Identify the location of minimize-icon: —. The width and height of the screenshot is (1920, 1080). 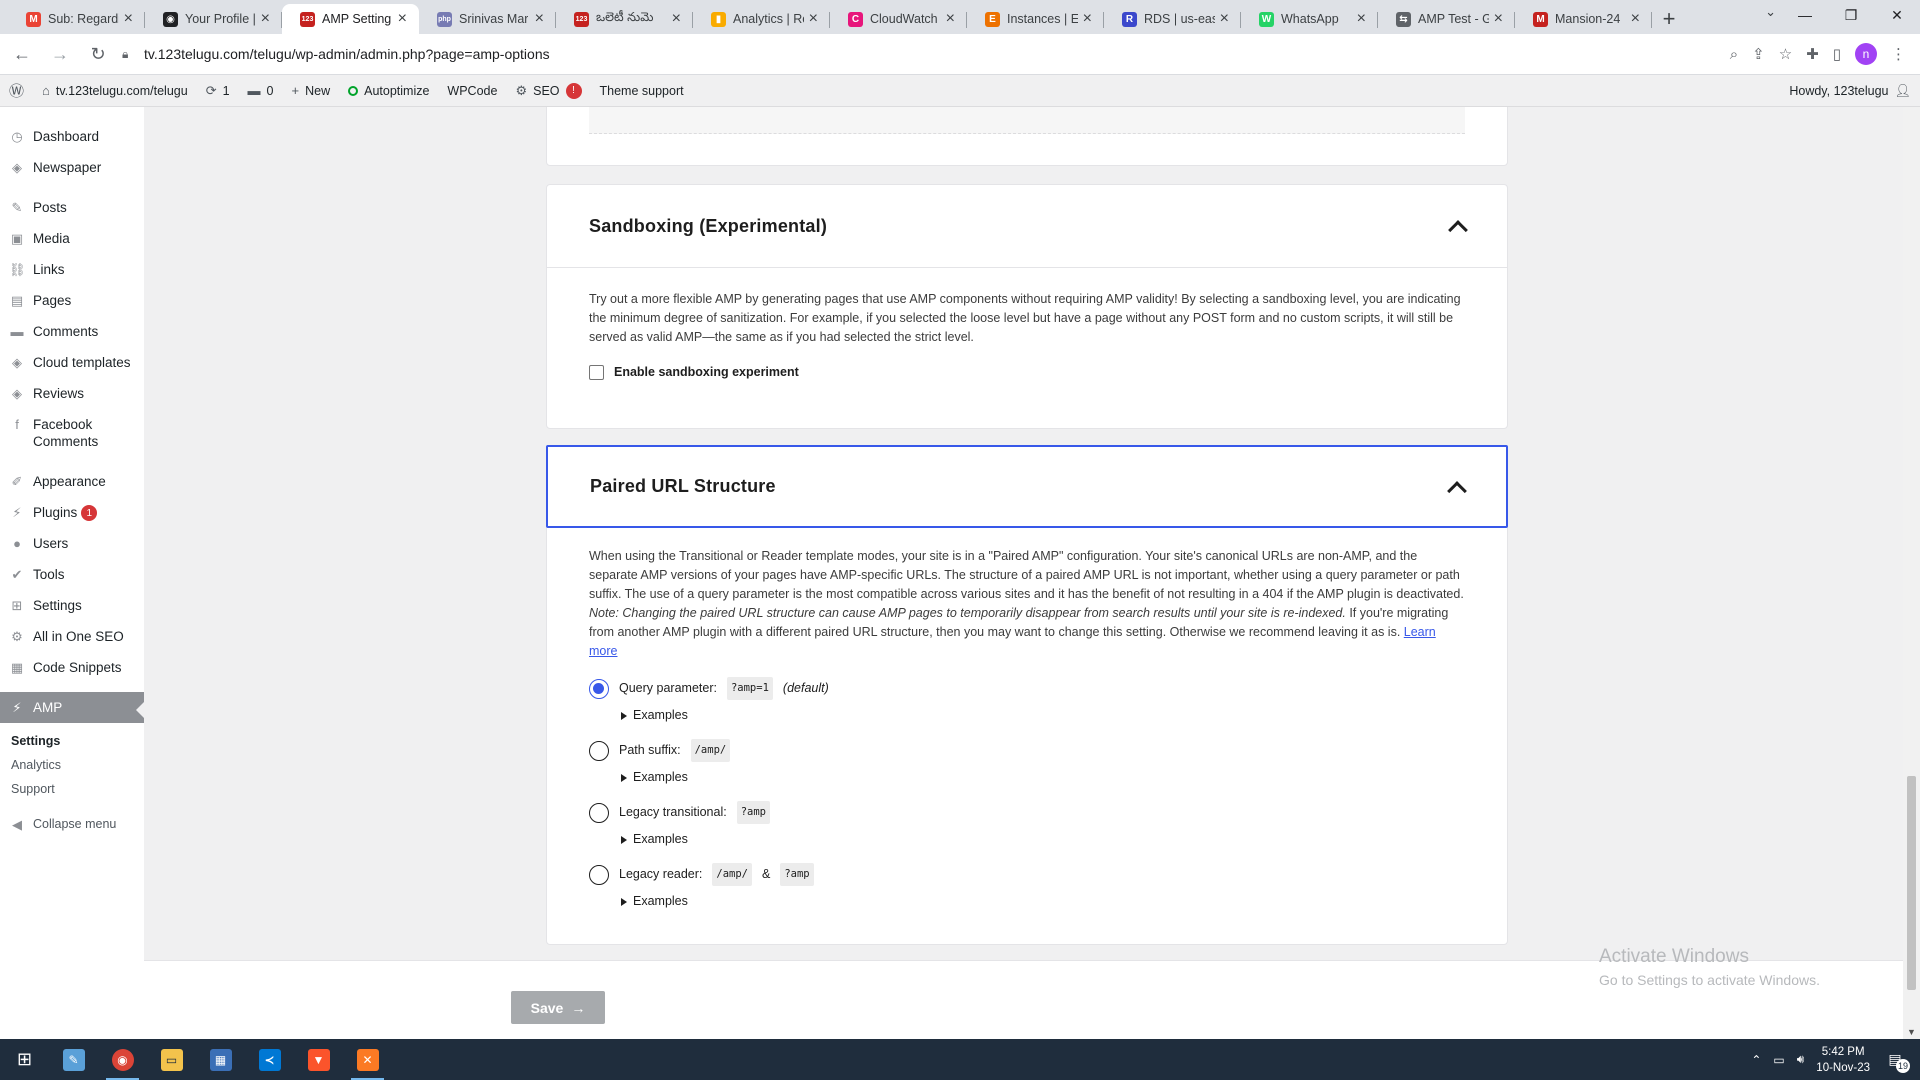
(1805, 15).